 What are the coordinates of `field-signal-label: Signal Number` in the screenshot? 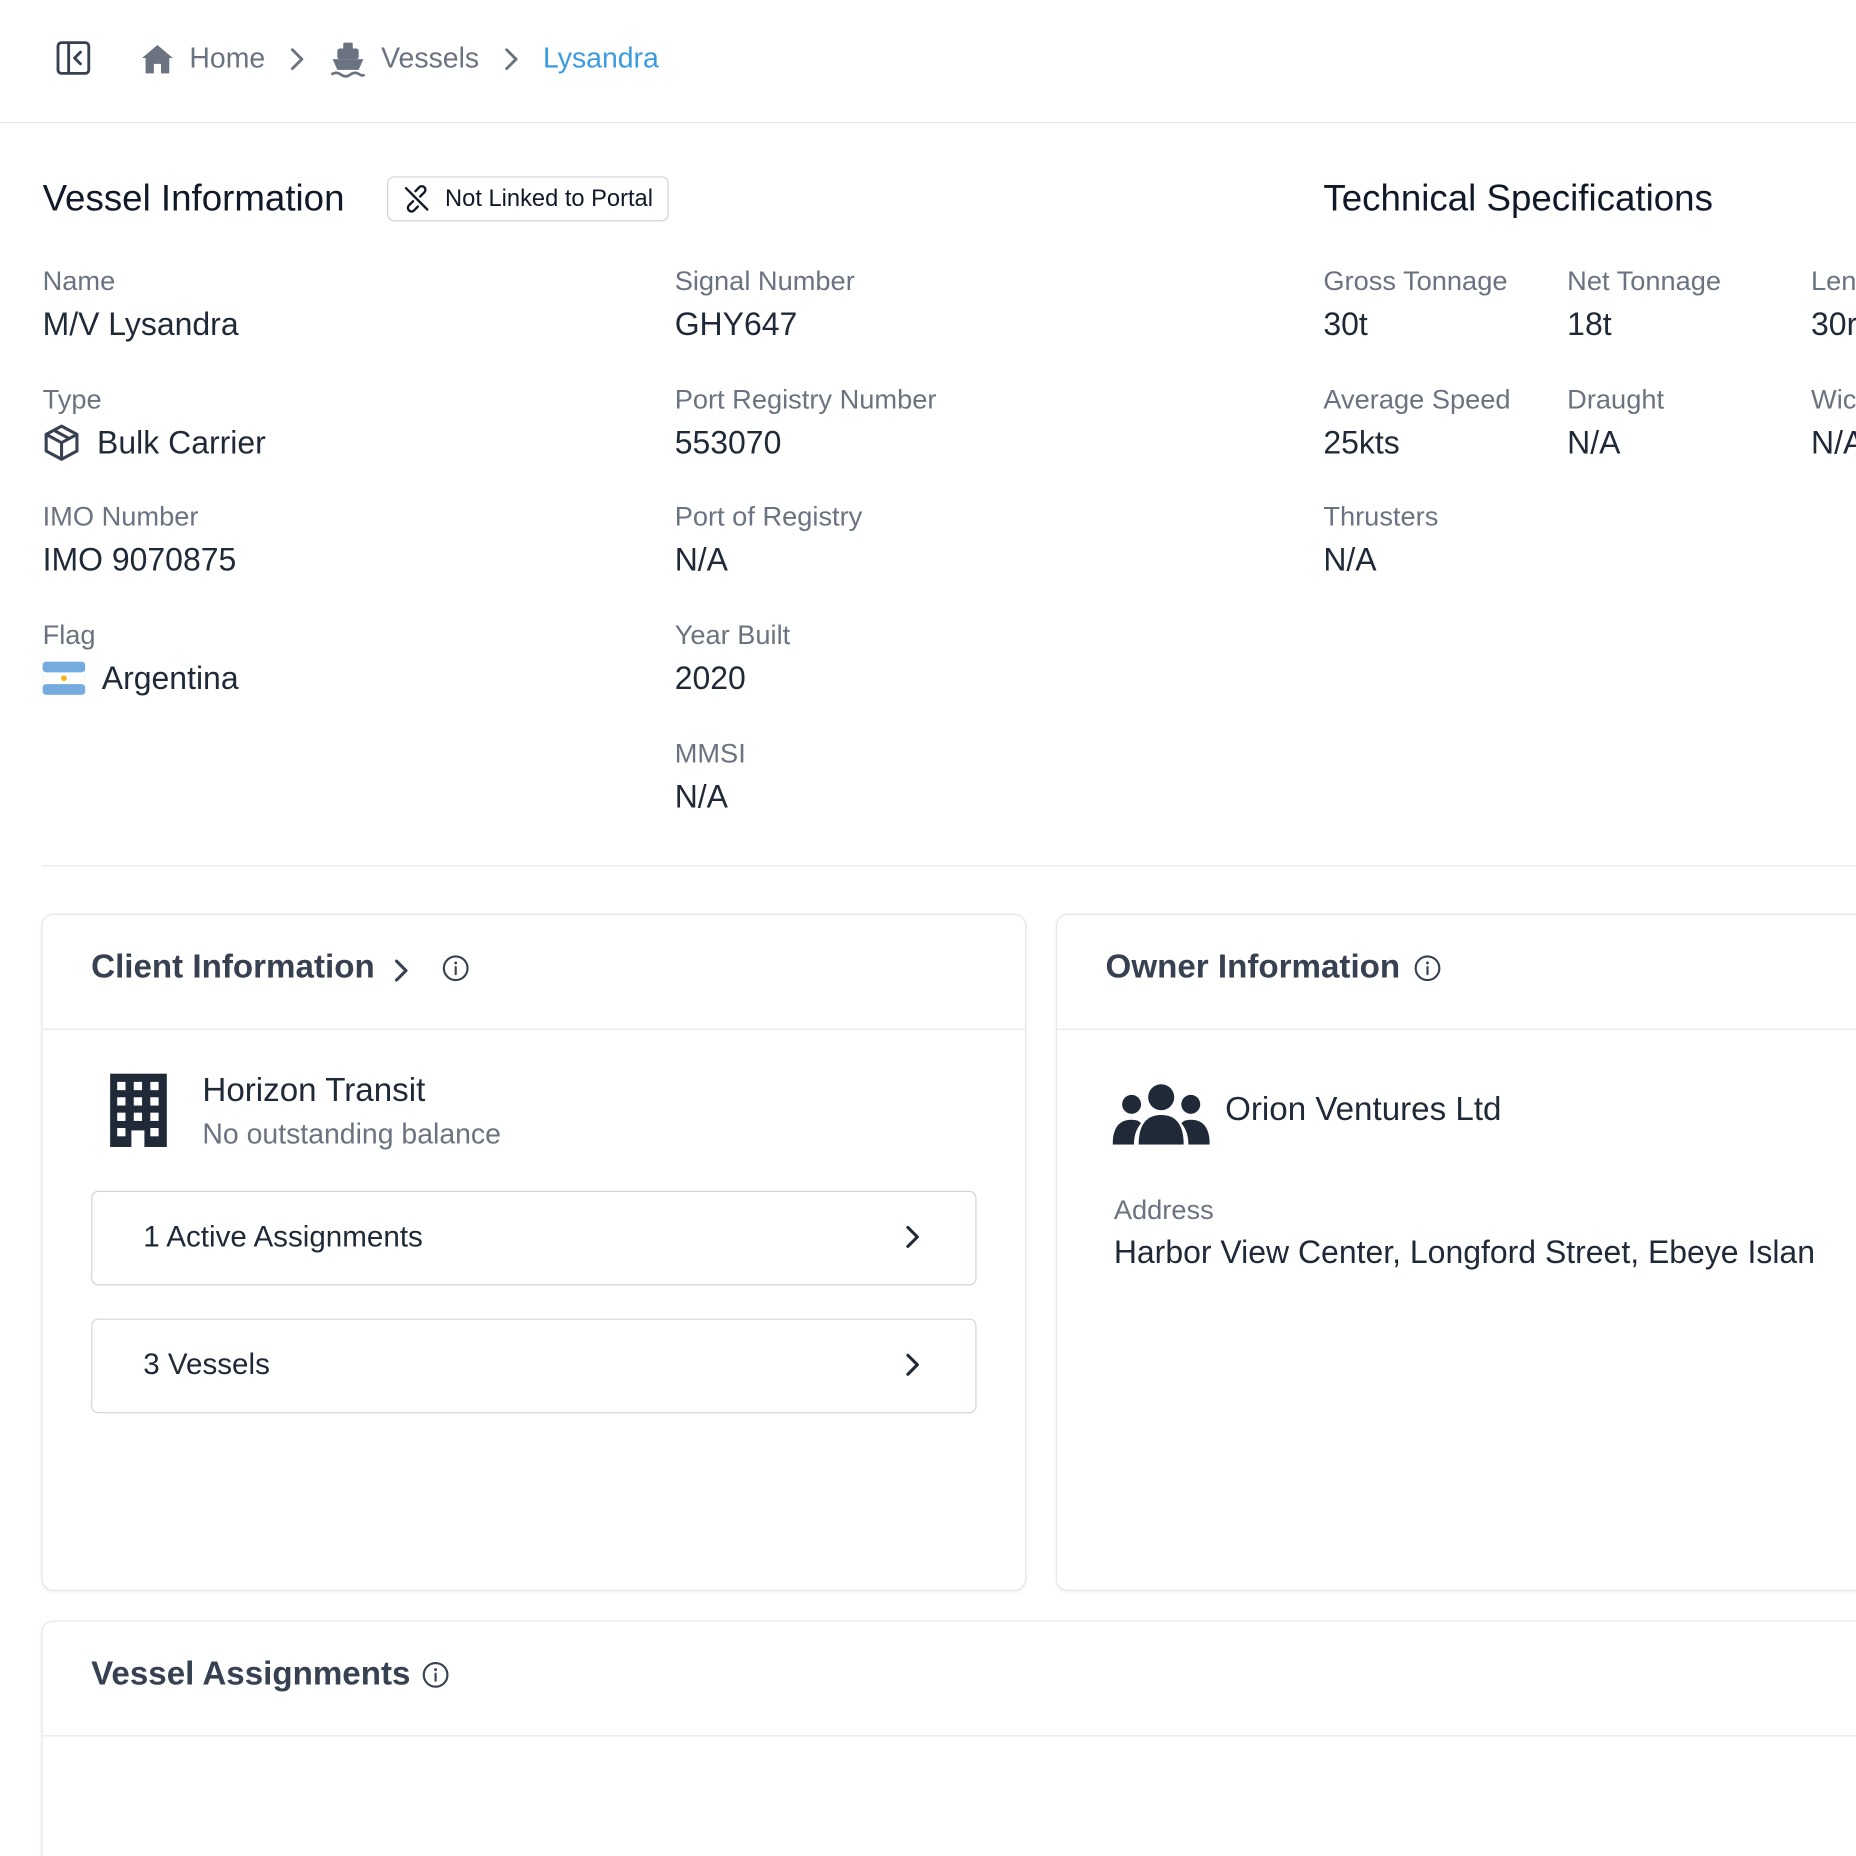 It's located at (764, 280).